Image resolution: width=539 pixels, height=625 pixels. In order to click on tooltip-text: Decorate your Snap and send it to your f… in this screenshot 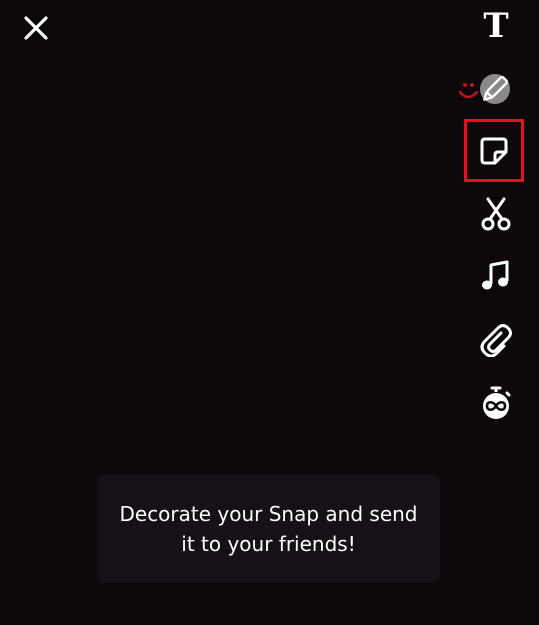, I will do `click(268, 529)`.